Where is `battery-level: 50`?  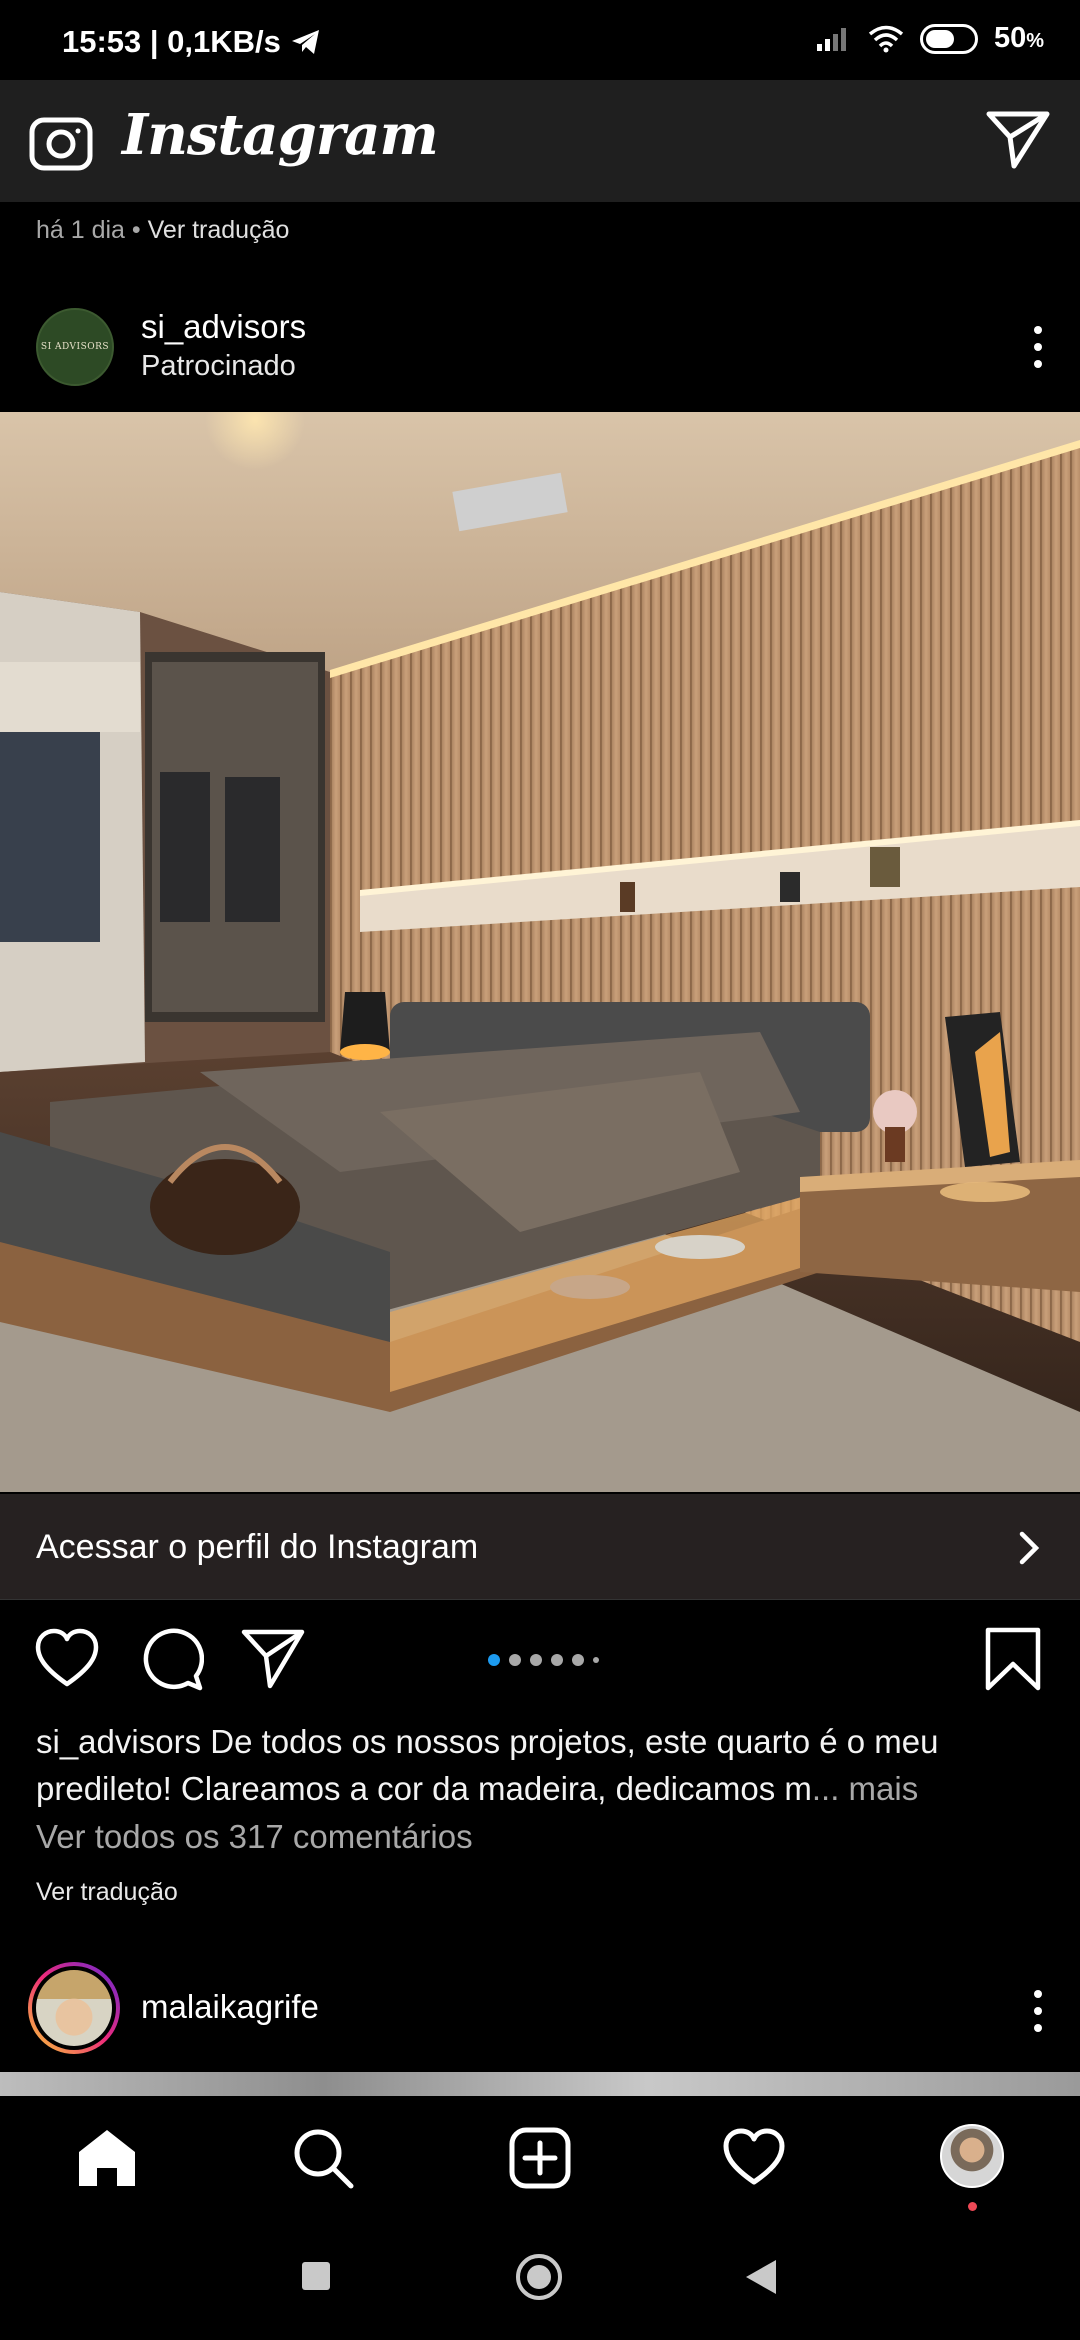
battery-level: 50 is located at coordinates (1010, 38).